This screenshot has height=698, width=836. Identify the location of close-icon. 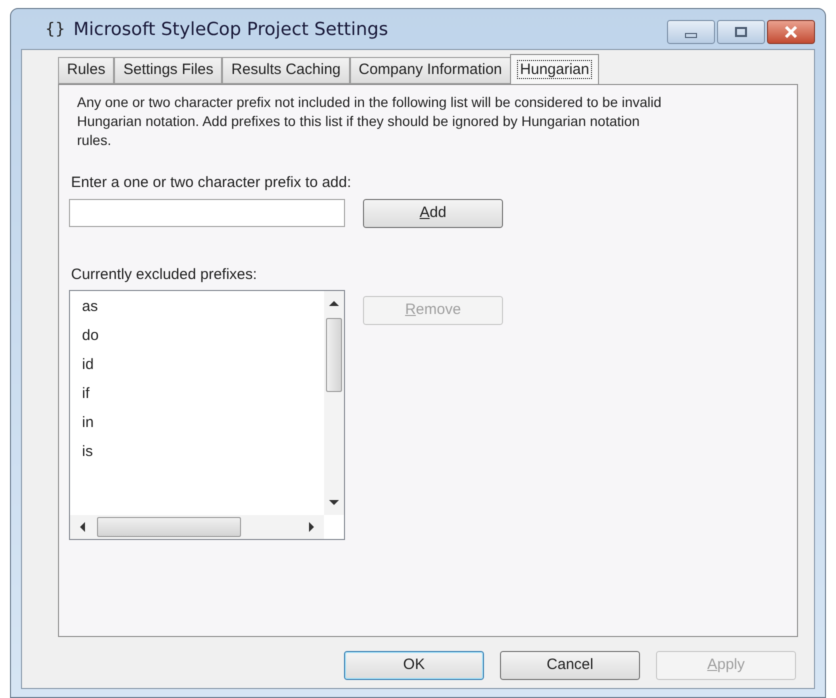
(791, 32).